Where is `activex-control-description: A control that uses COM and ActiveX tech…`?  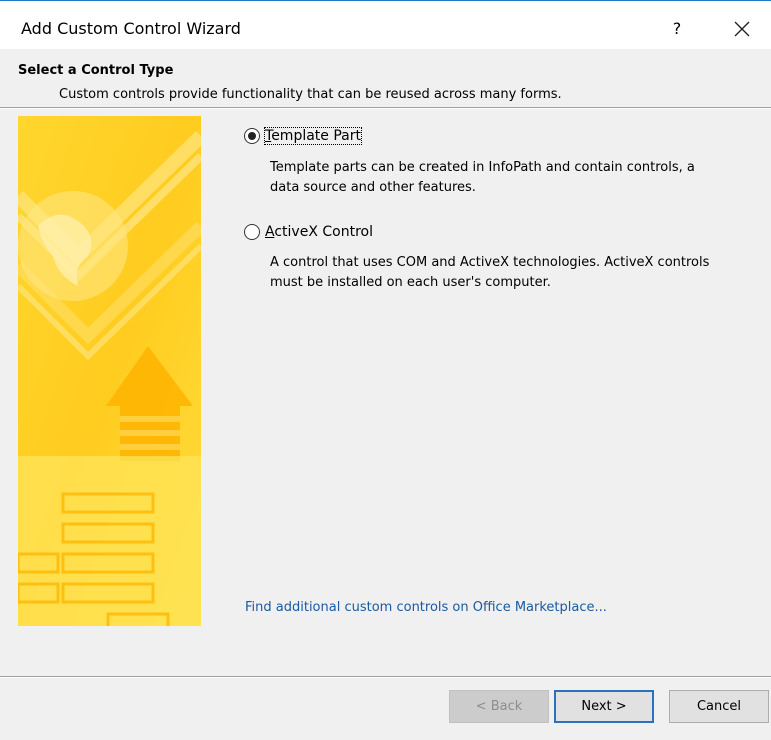 activex-control-description: A control that uses COM and ActiveX tech… is located at coordinates (505, 273).